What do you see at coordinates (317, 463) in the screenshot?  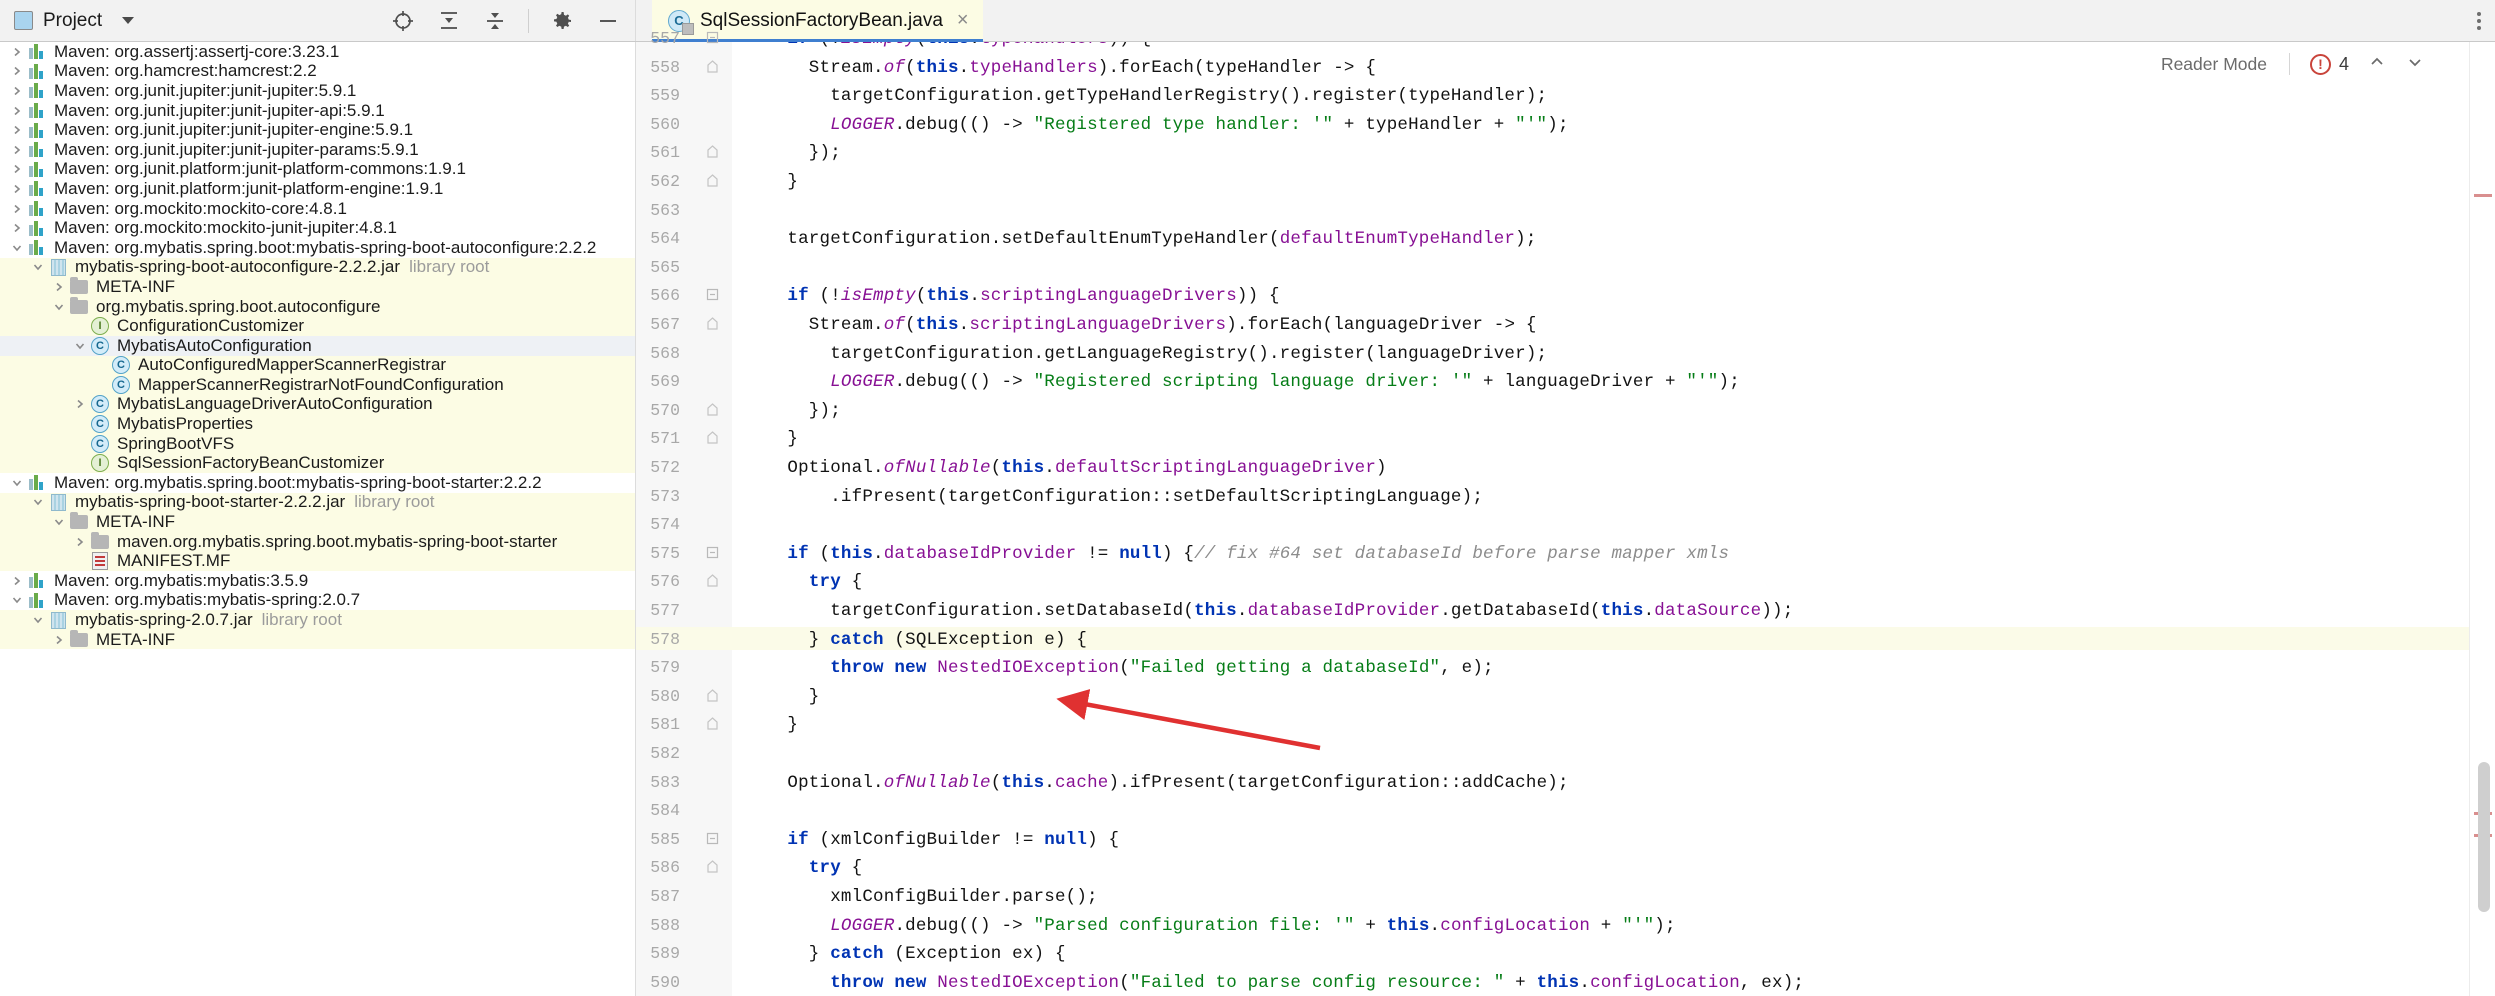 I see `tree-row: I SqlSessionFactoryBeanCustomizer` at bounding box center [317, 463].